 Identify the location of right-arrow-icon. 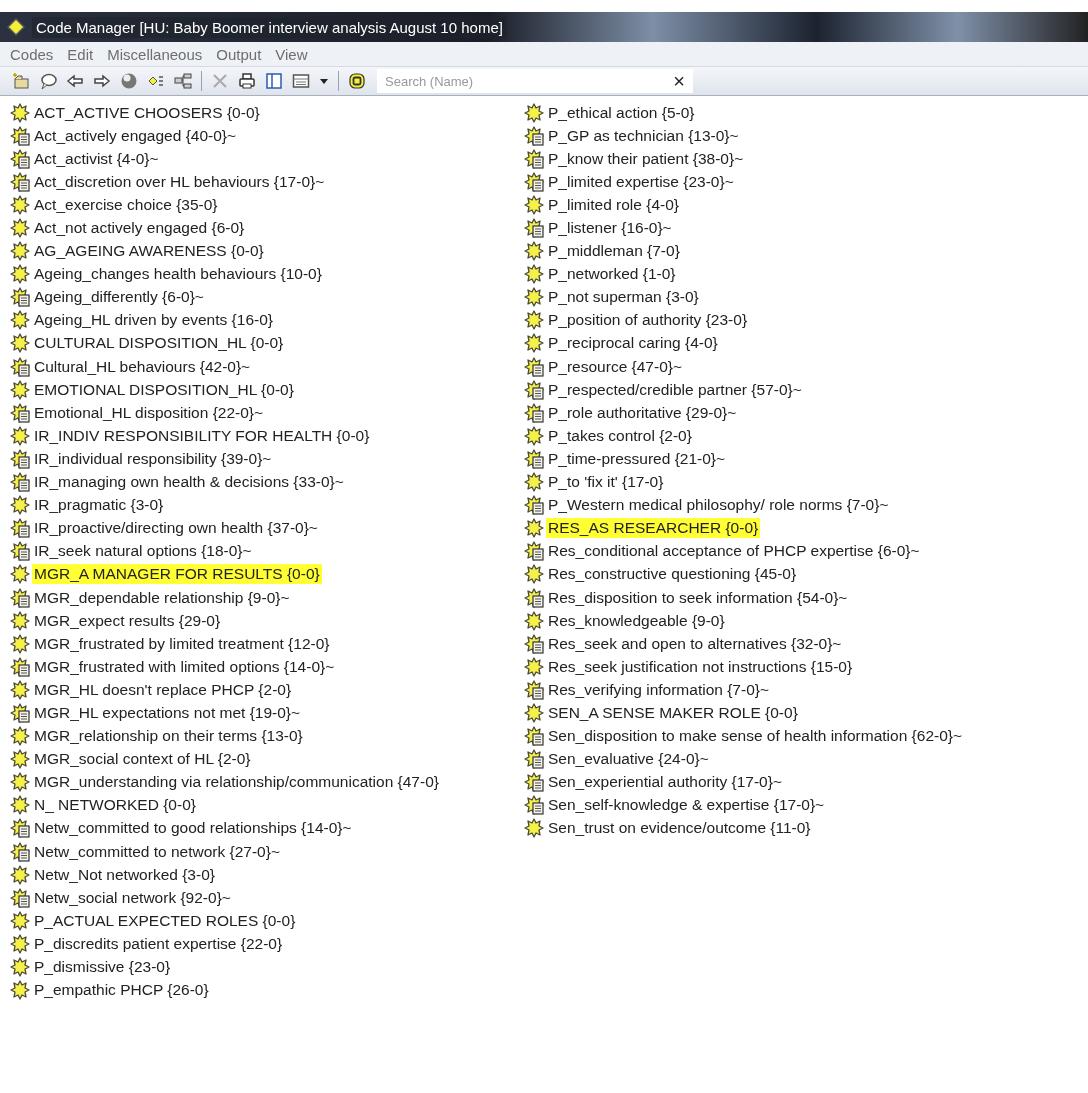
(102, 81).